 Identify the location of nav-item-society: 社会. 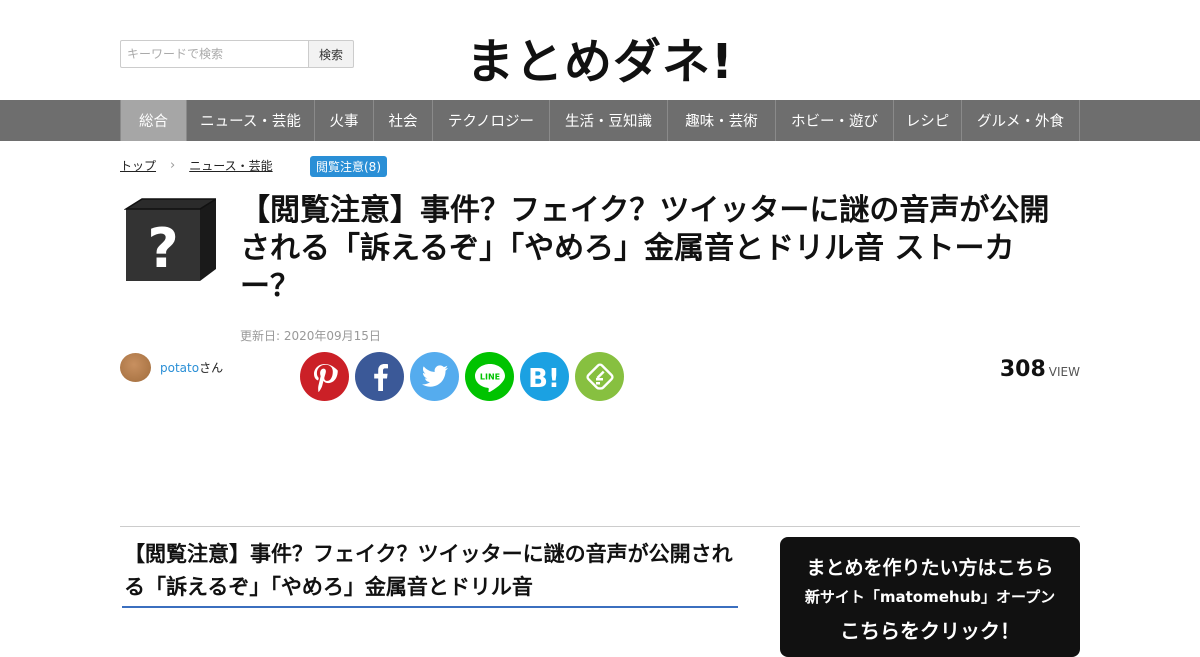
(403, 120).